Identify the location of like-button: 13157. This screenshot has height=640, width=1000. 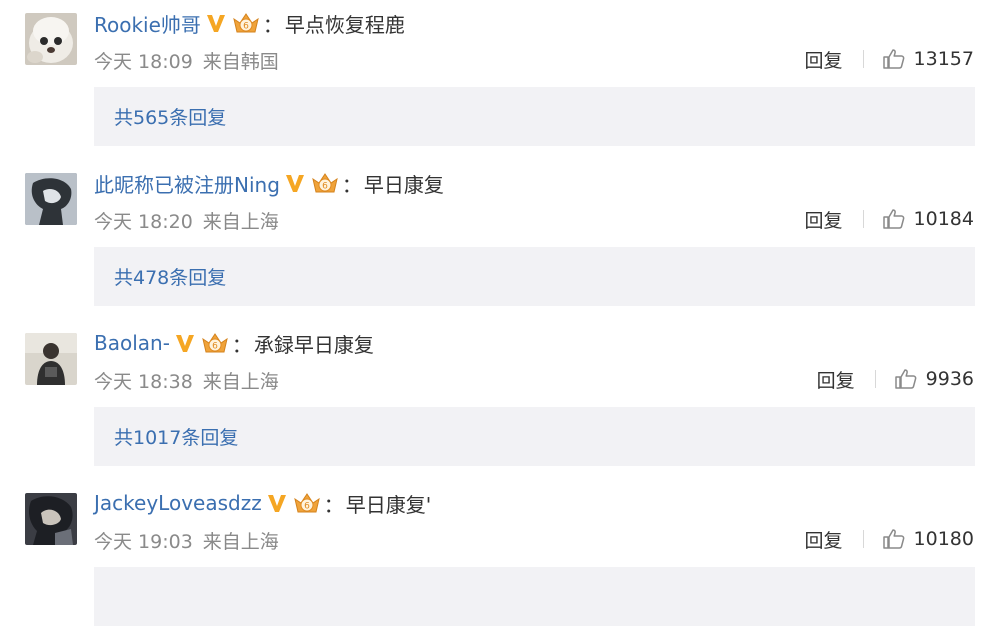
(928, 59).